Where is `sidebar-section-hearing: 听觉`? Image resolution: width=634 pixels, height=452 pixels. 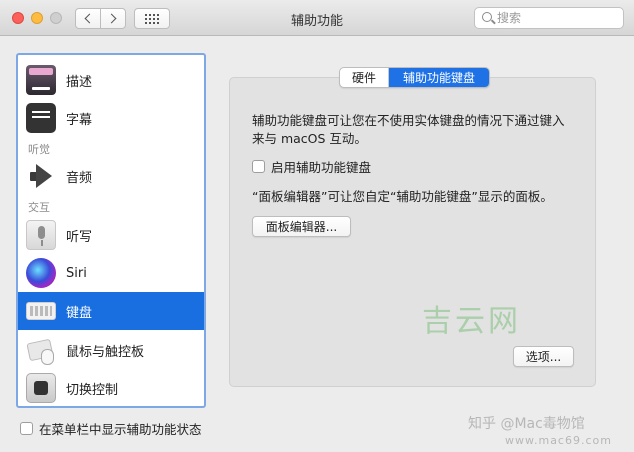 sidebar-section-hearing: 听觉 is located at coordinates (39, 149).